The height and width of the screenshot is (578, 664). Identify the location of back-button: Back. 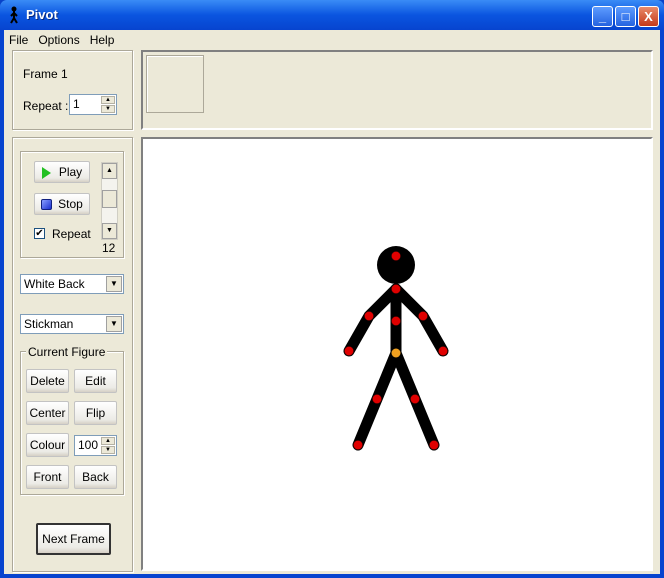
(95, 477).